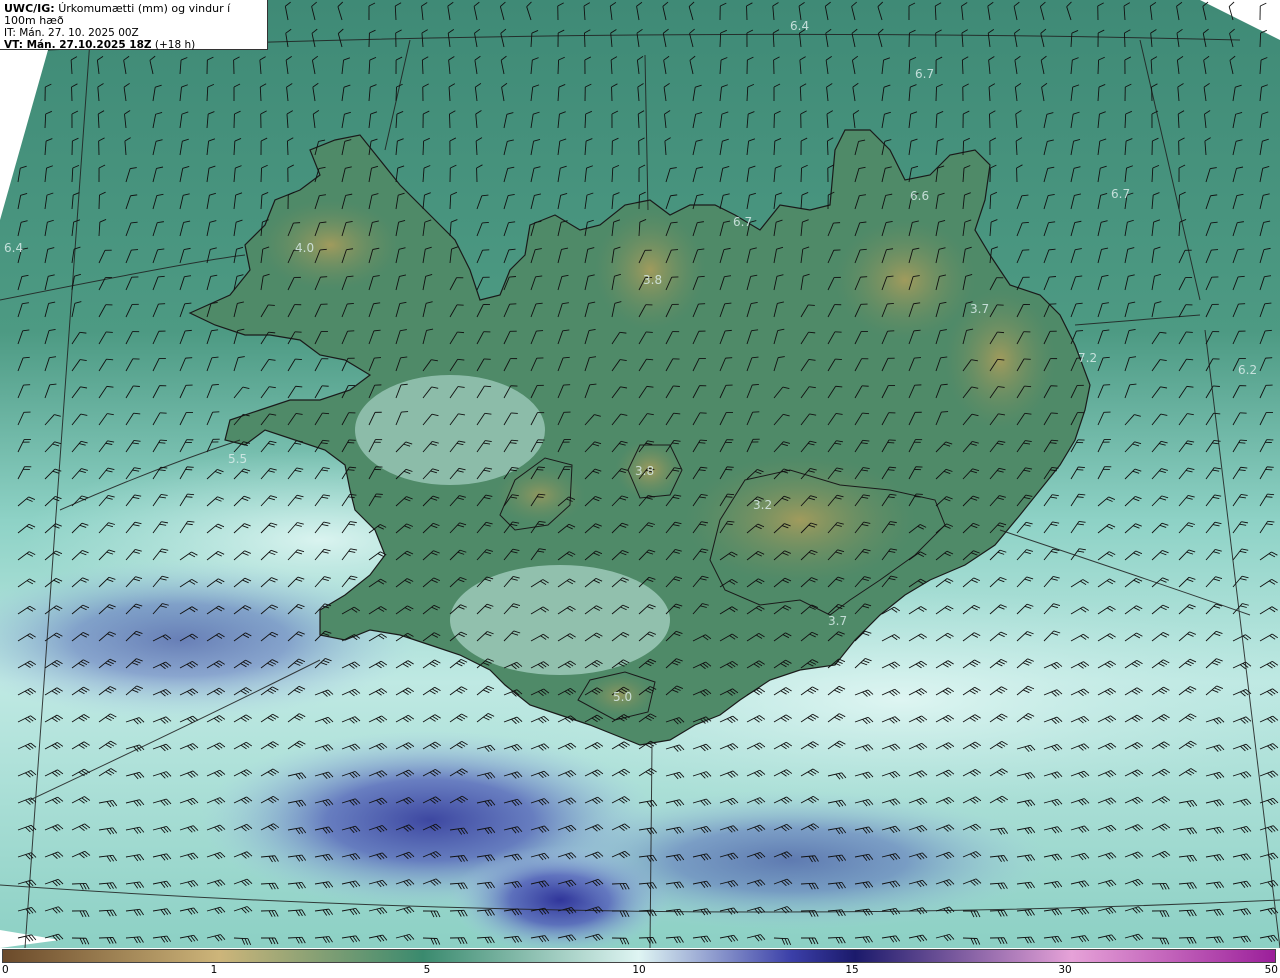 This screenshot has width=1280, height=978. What do you see at coordinates (560, 620) in the screenshot?
I see `pale-valley-south` at bounding box center [560, 620].